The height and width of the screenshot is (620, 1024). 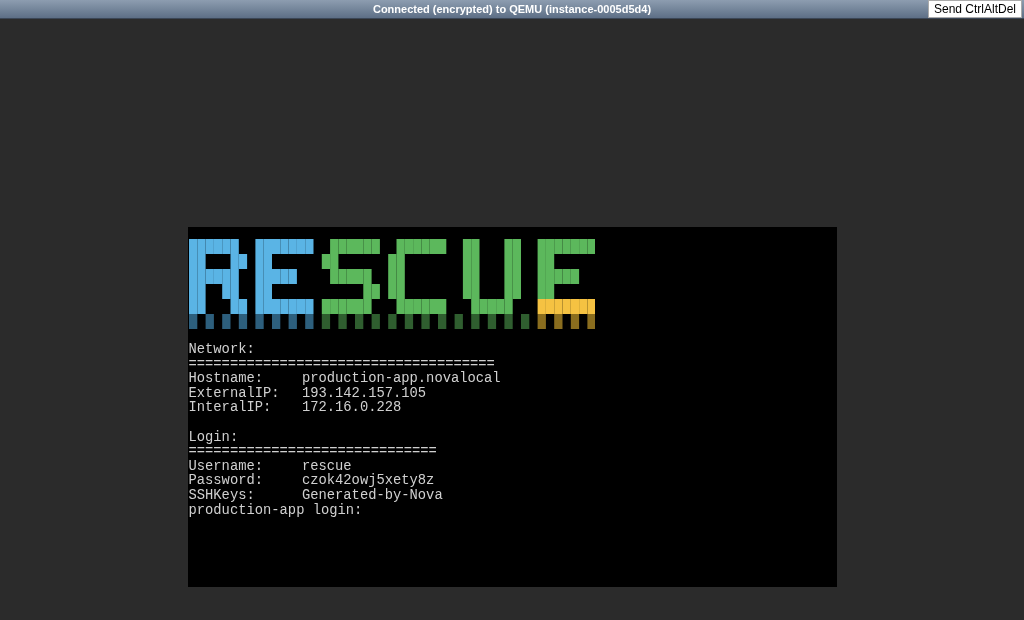 I want to click on field-value: production-app.novalocal, so click(x=401, y=379).